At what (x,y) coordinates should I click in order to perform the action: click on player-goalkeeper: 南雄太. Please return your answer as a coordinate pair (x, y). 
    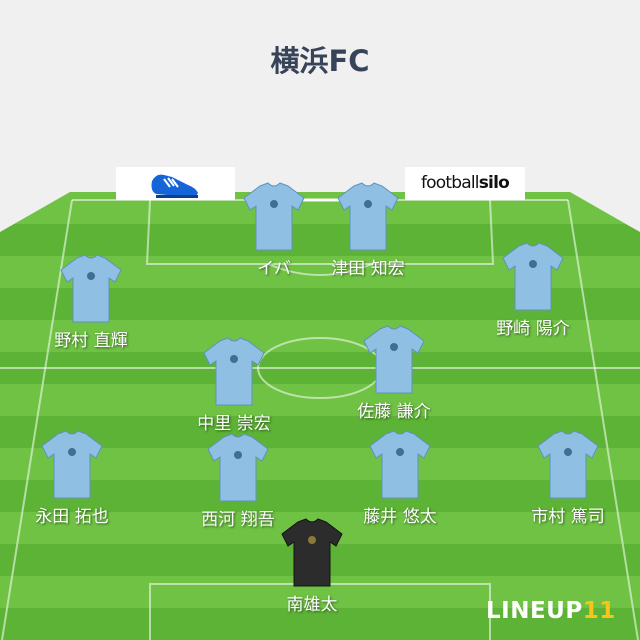
    Looking at the image, I should click on (312, 565).